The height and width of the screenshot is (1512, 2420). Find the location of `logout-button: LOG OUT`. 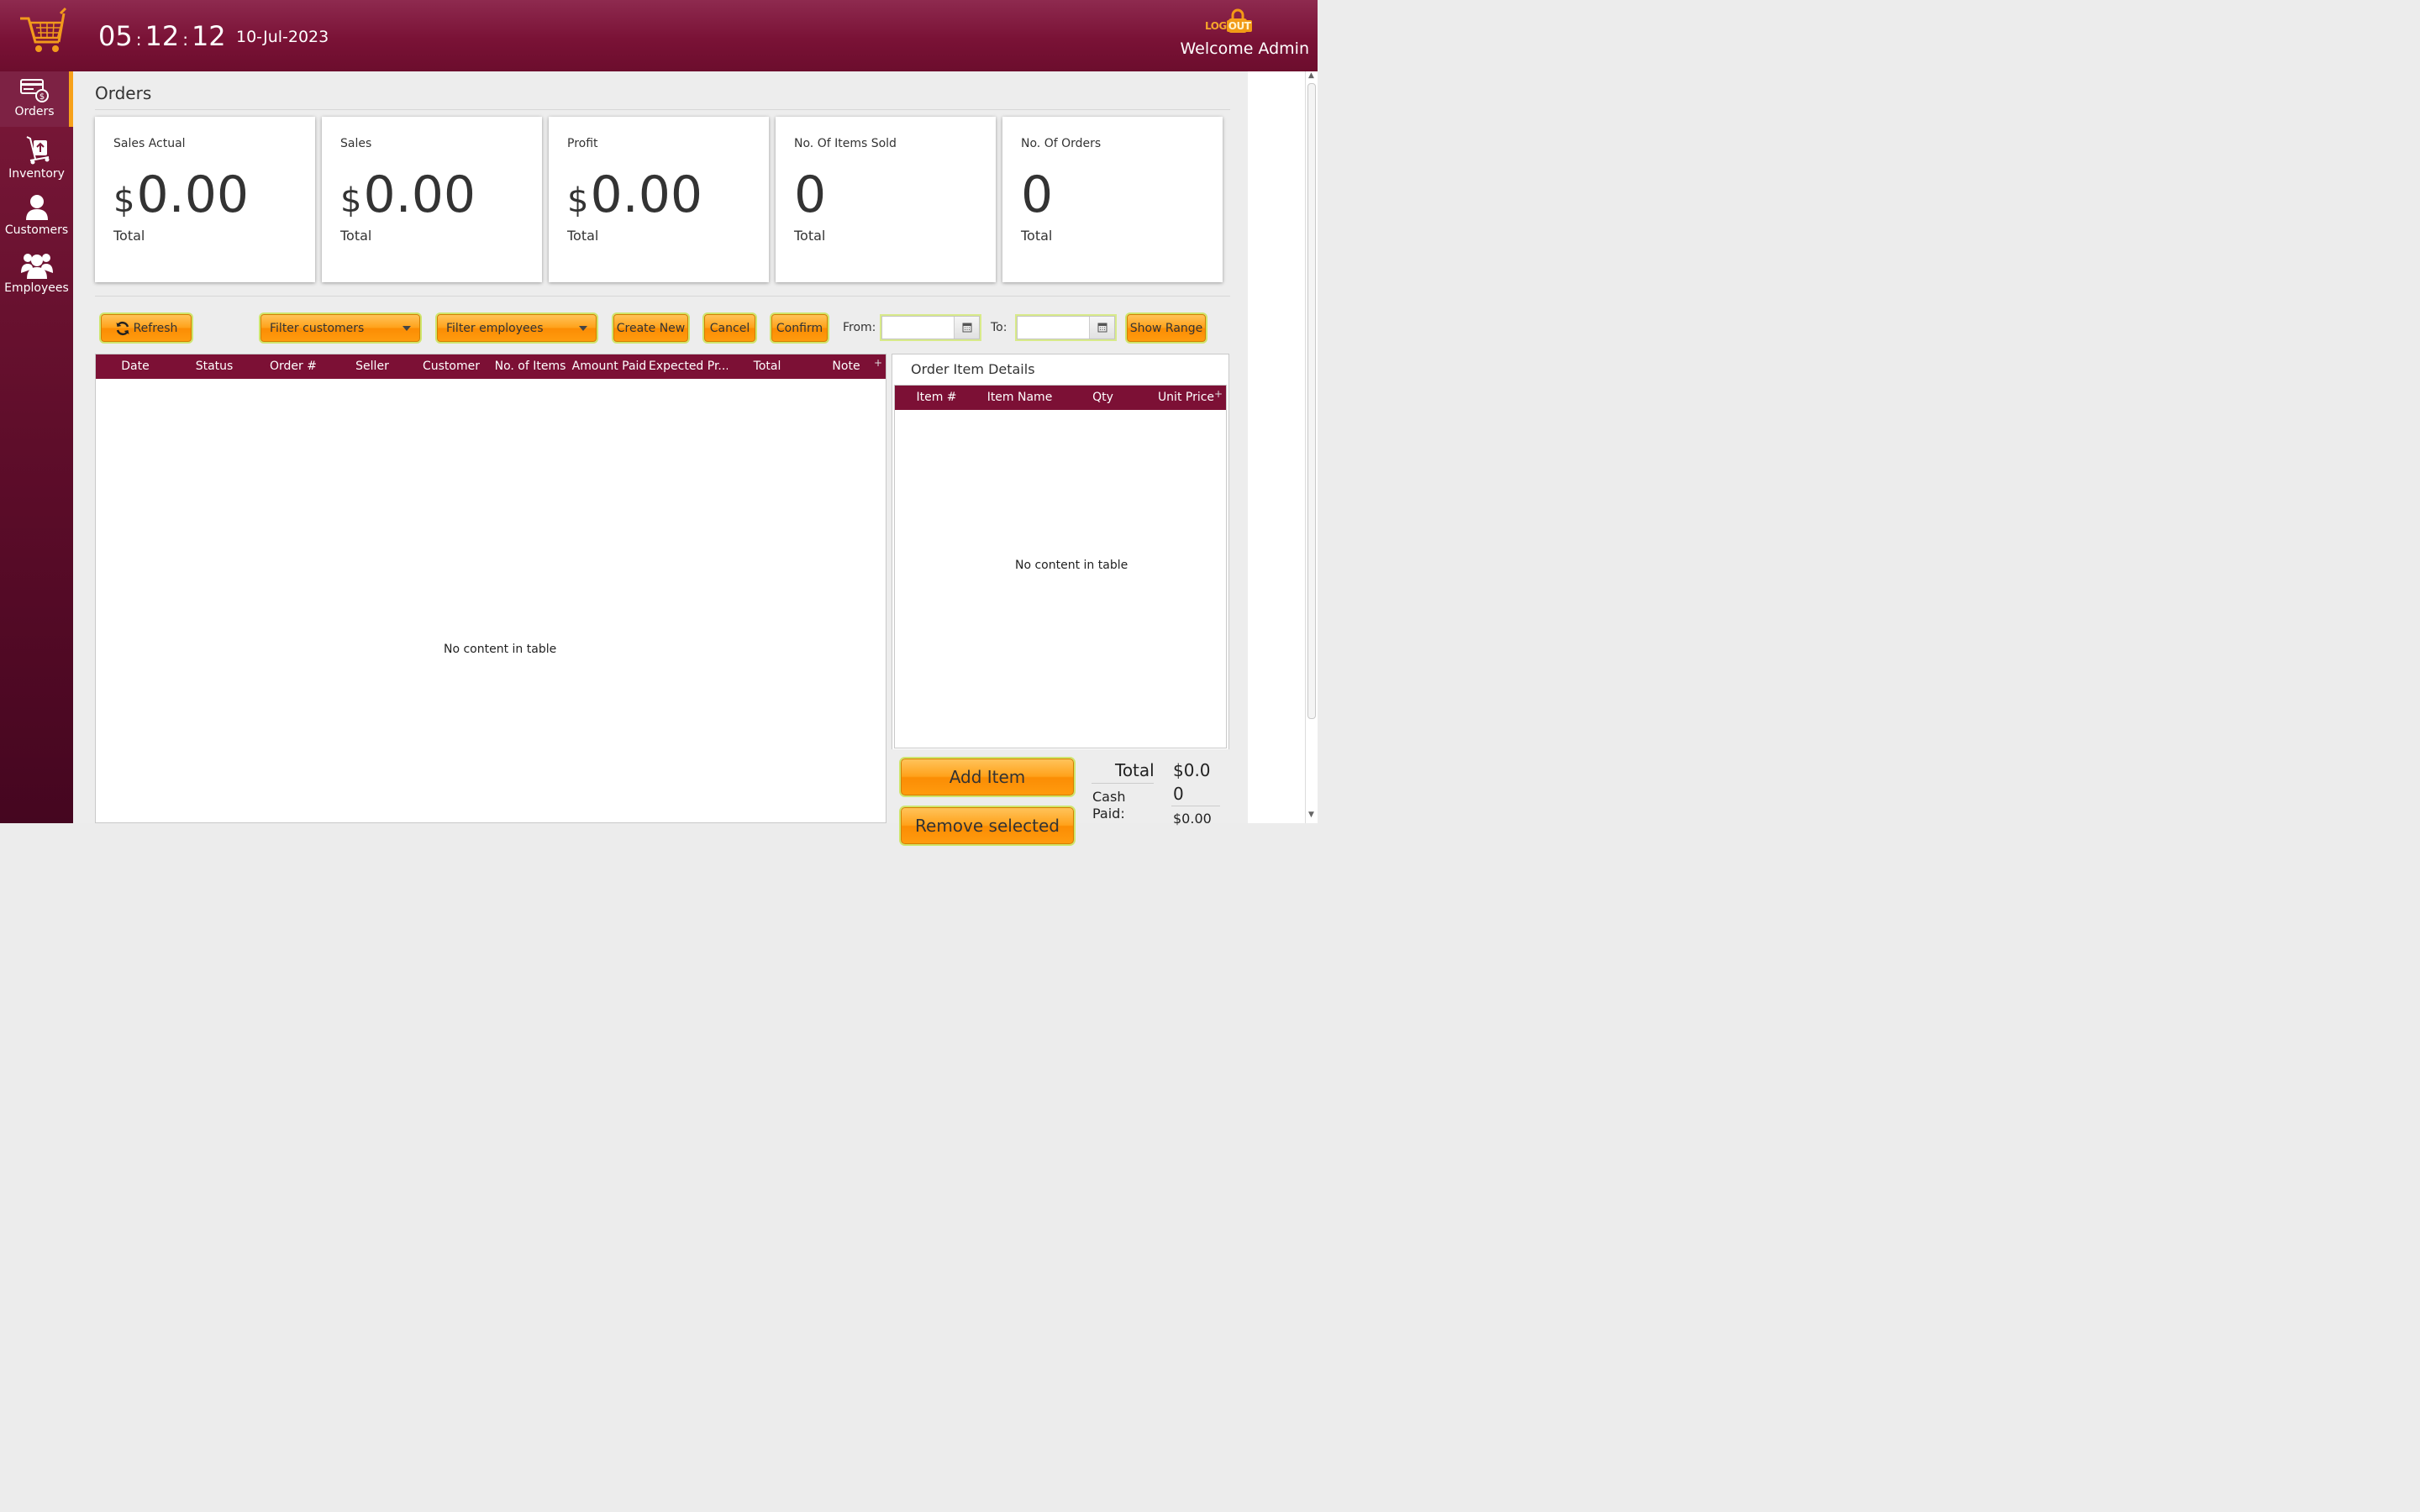

logout-button: LOG OUT is located at coordinates (1228, 21).